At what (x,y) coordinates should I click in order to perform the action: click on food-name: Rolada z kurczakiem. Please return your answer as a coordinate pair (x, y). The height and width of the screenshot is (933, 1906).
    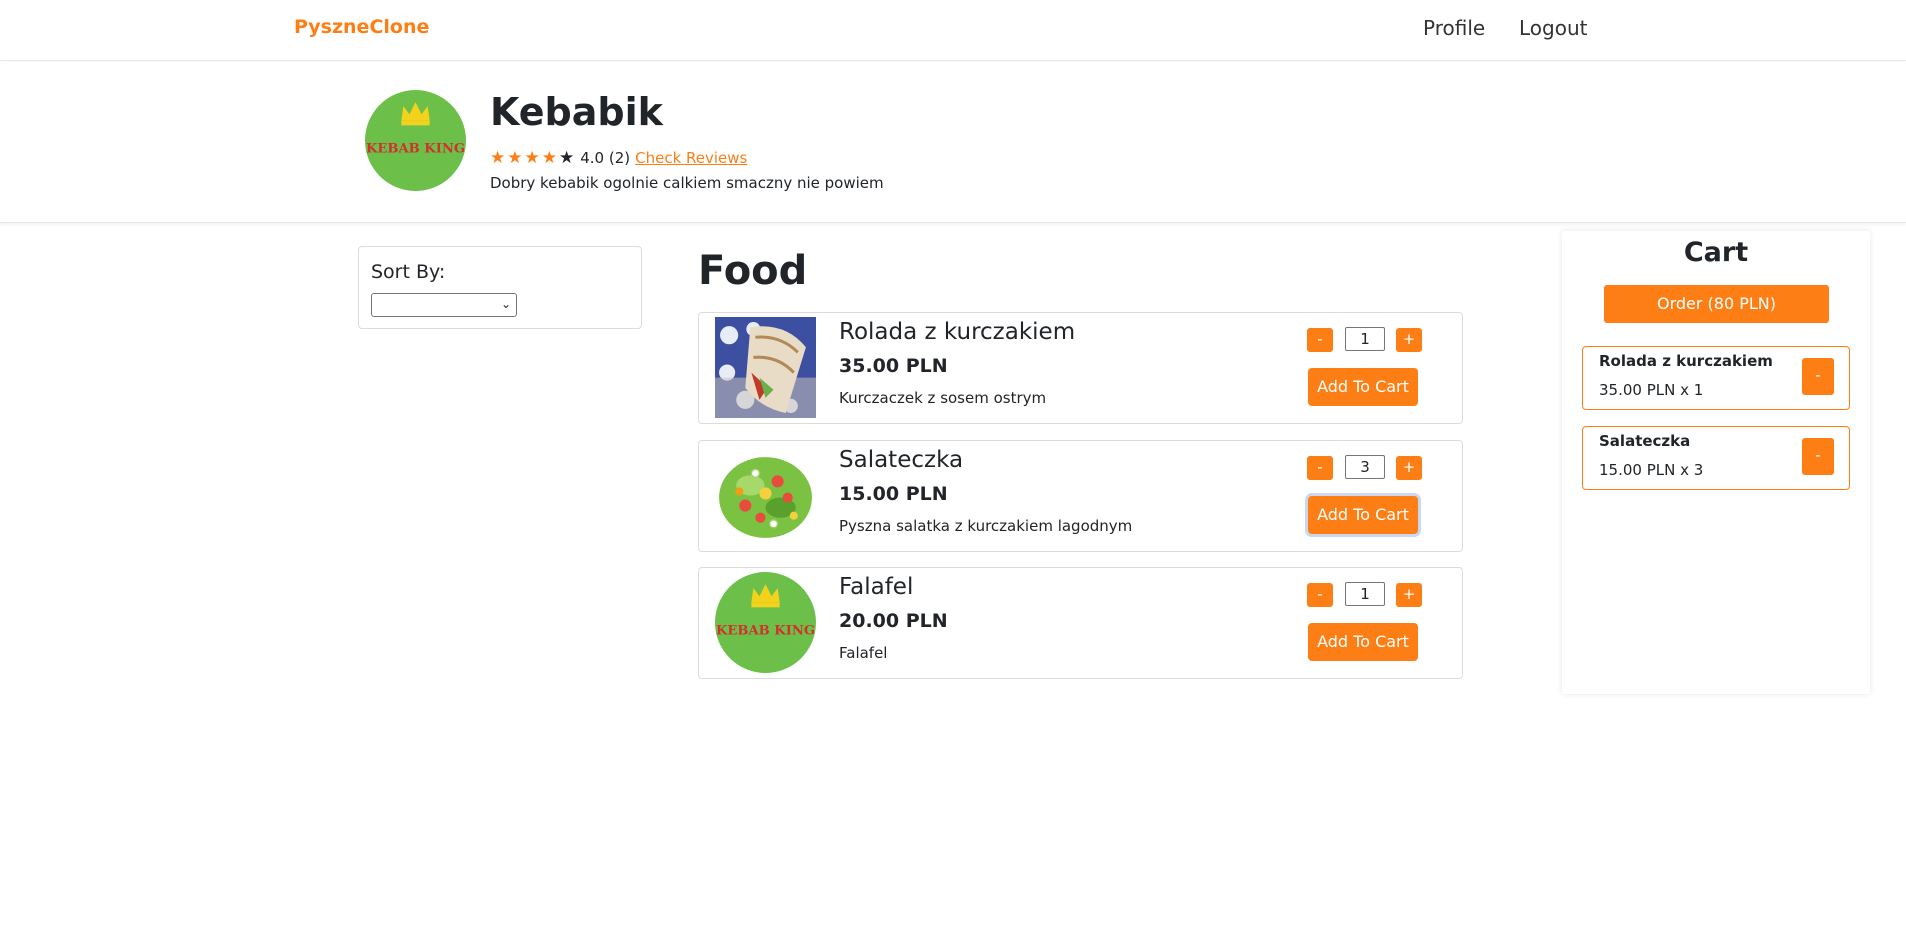
    Looking at the image, I should click on (957, 332).